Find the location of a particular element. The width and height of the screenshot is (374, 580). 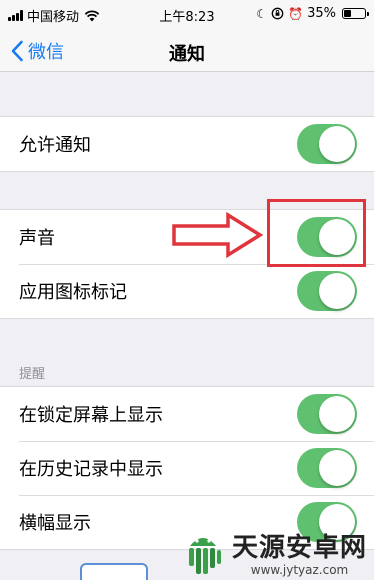

alarm-icon: ⏰ is located at coordinates (296, 13).